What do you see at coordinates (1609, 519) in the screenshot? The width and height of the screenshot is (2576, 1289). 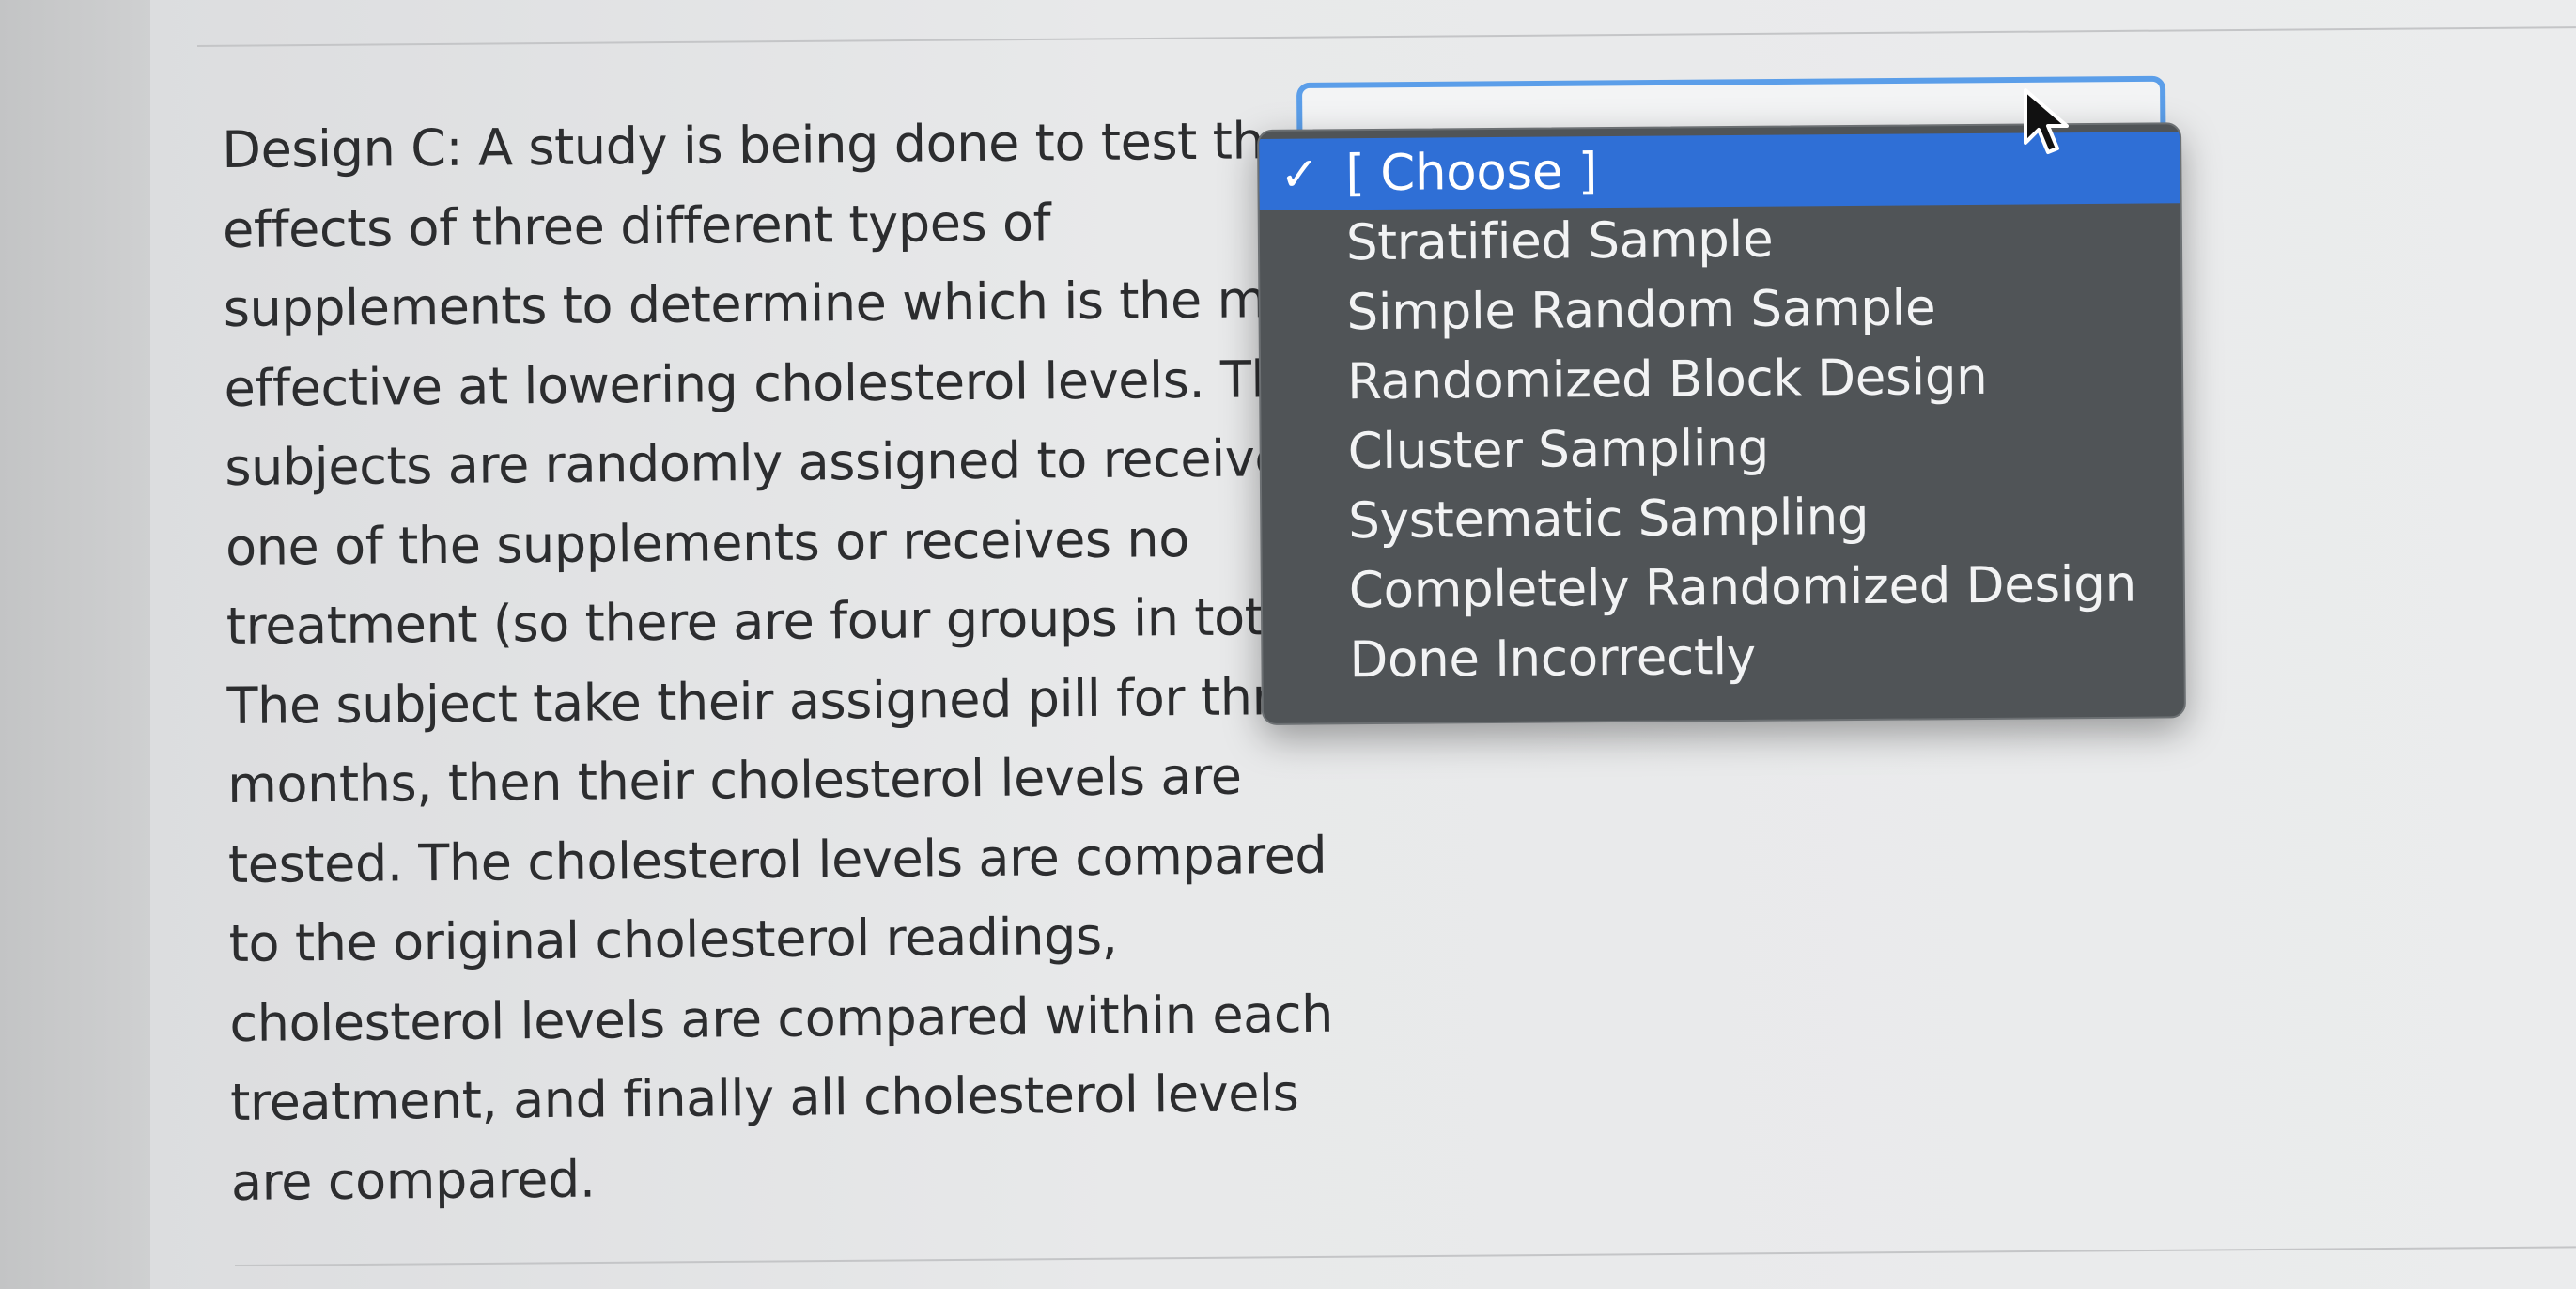 I see `option-label: Systematic Sampling` at bounding box center [1609, 519].